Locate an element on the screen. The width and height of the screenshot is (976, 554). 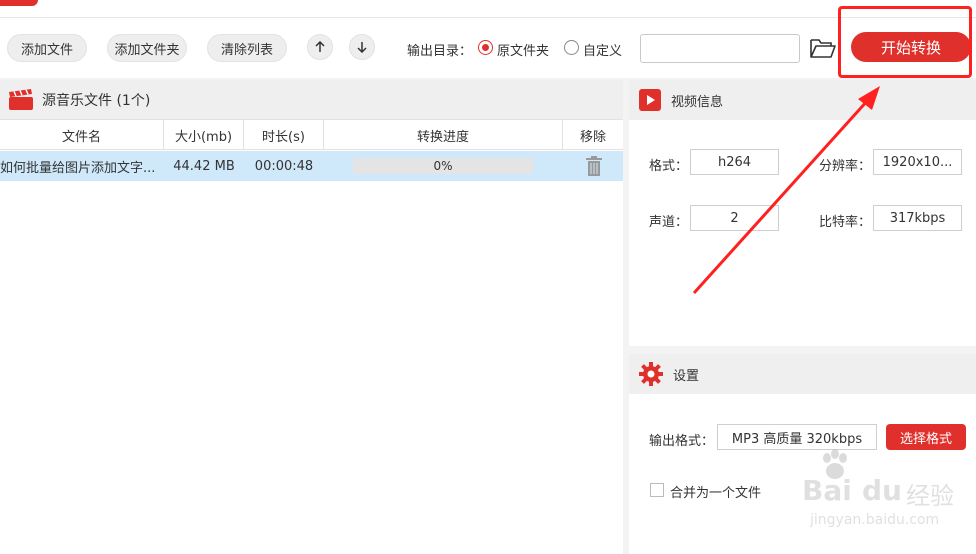
progress-bar: 0% is located at coordinates (443, 166).